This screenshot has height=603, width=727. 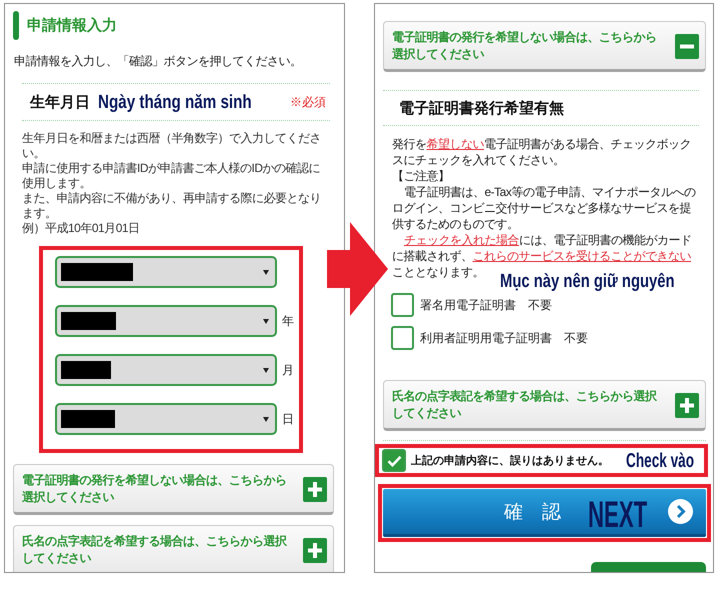 What do you see at coordinates (510, 461) in the screenshot?
I see `agreement-text: 上記の申請内容に、誤りはありません。` at bounding box center [510, 461].